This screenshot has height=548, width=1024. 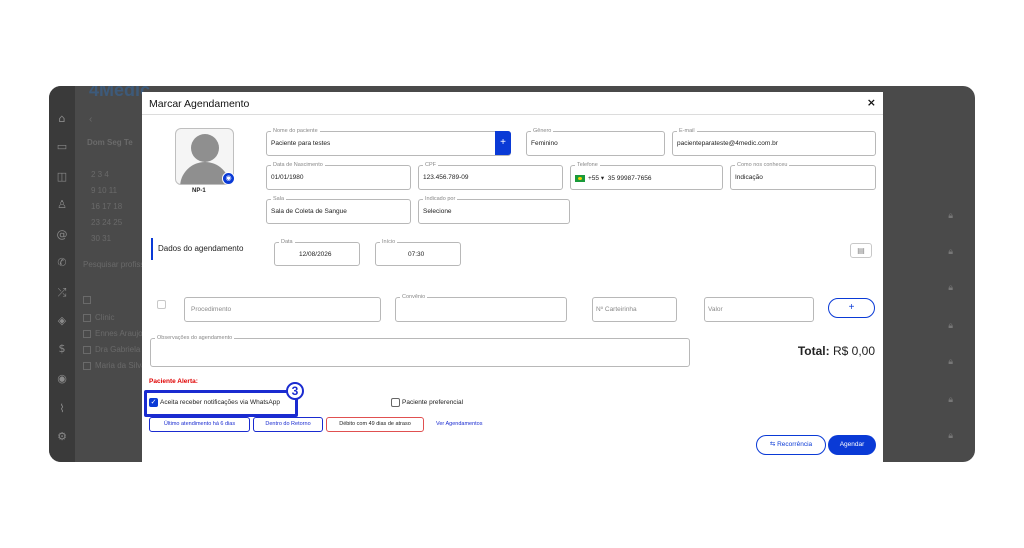 I want to click on brazil-flag-icon, so click(x=580, y=178).